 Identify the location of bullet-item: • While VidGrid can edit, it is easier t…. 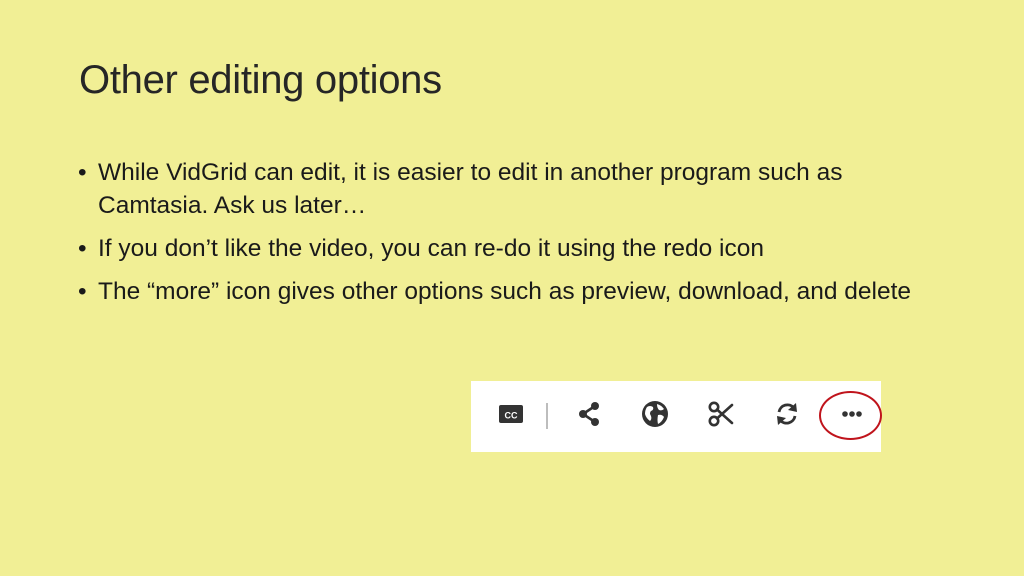
(513, 189).